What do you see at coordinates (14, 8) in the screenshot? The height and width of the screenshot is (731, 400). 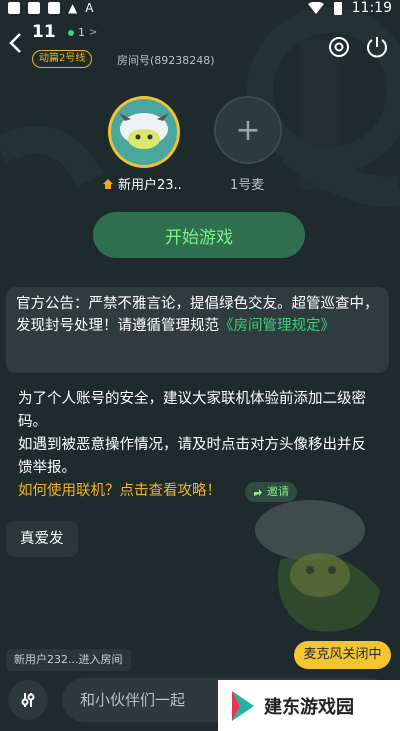 I see `notification-icon` at bounding box center [14, 8].